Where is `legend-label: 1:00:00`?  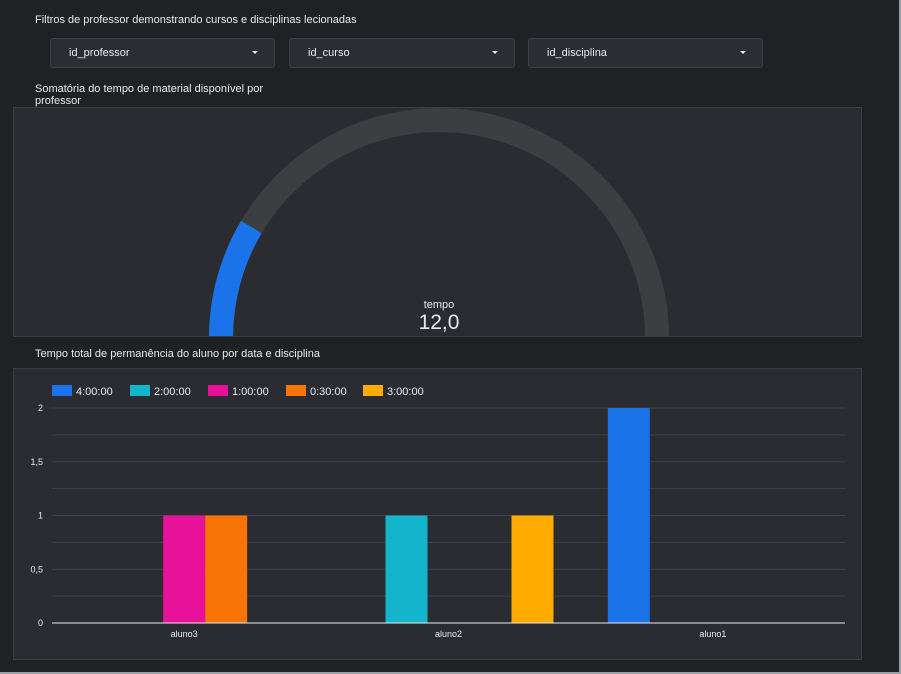
legend-label: 1:00:00 is located at coordinates (250, 392).